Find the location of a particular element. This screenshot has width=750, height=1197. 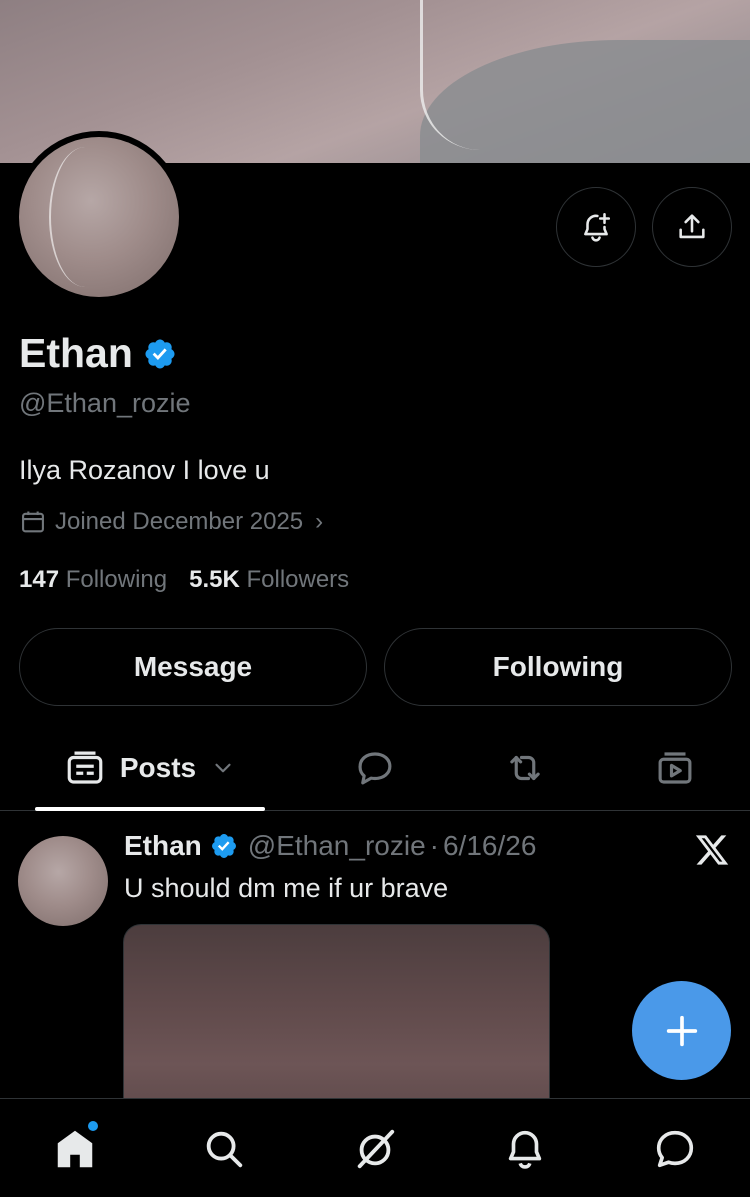

x-logo-icon is located at coordinates (712, 850).